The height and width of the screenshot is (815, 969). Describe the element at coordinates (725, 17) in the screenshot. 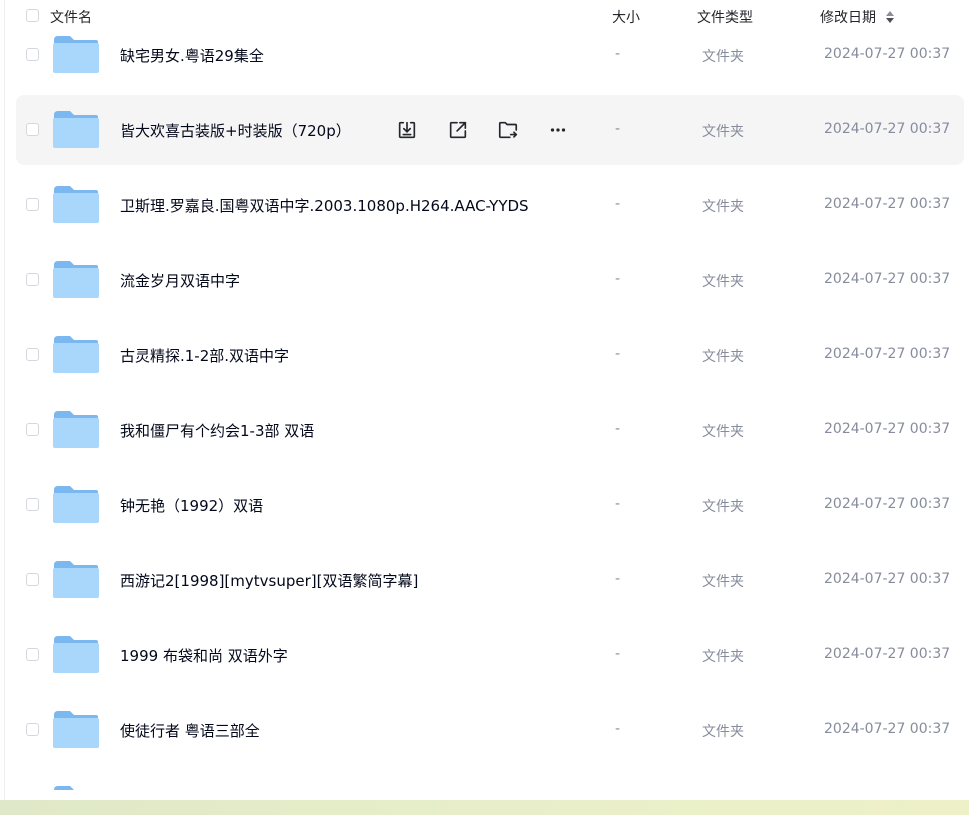

I see `column-header-type: 文件类型` at that location.